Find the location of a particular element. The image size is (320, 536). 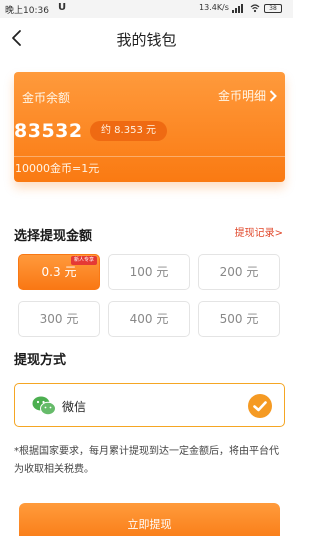

method-section-title: 提现方式 is located at coordinates (40, 360).